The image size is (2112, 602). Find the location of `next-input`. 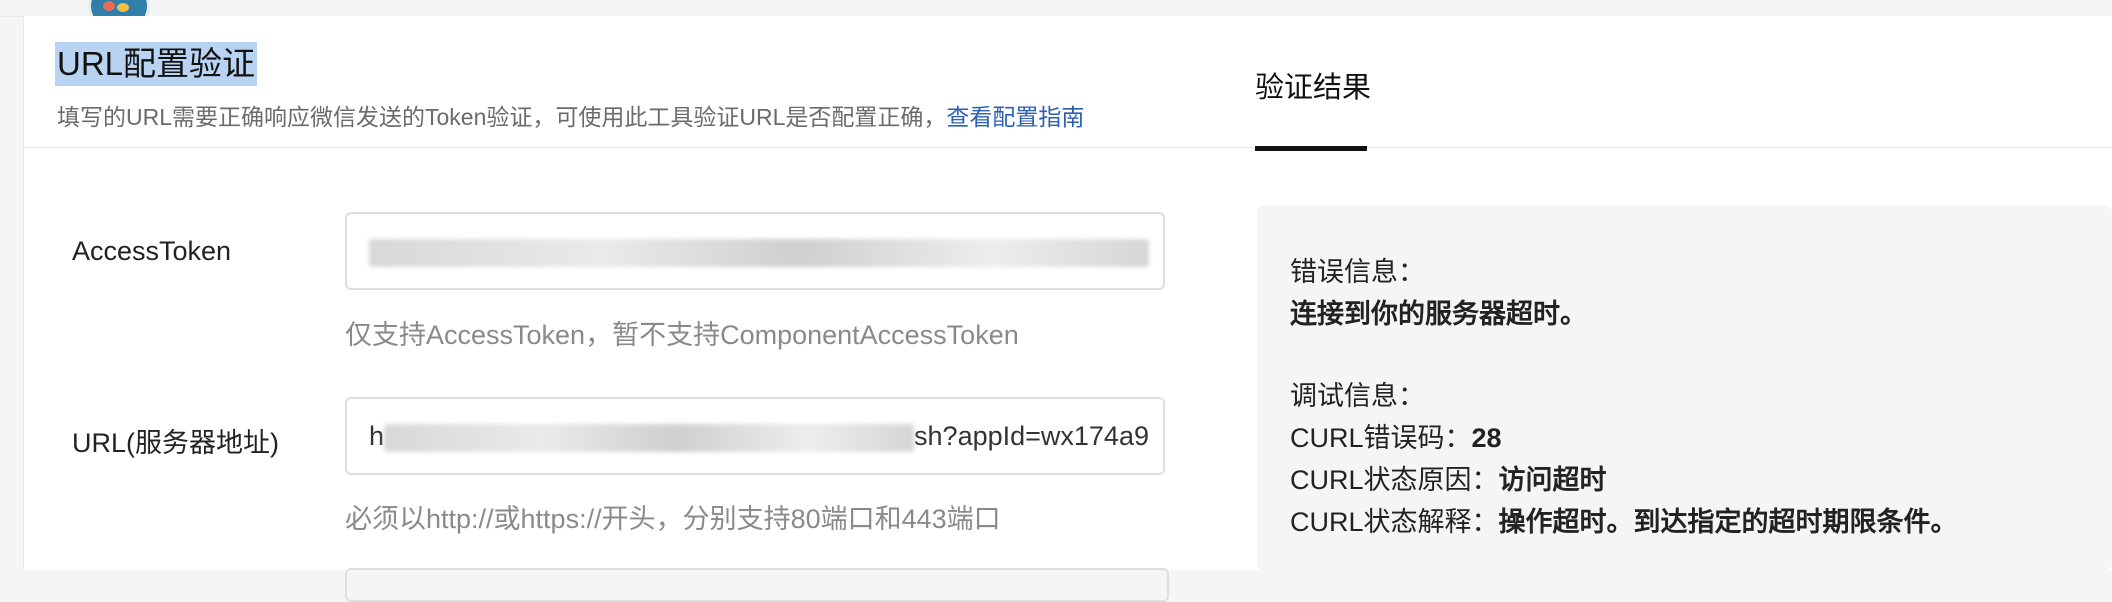

next-input is located at coordinates (757, 585).